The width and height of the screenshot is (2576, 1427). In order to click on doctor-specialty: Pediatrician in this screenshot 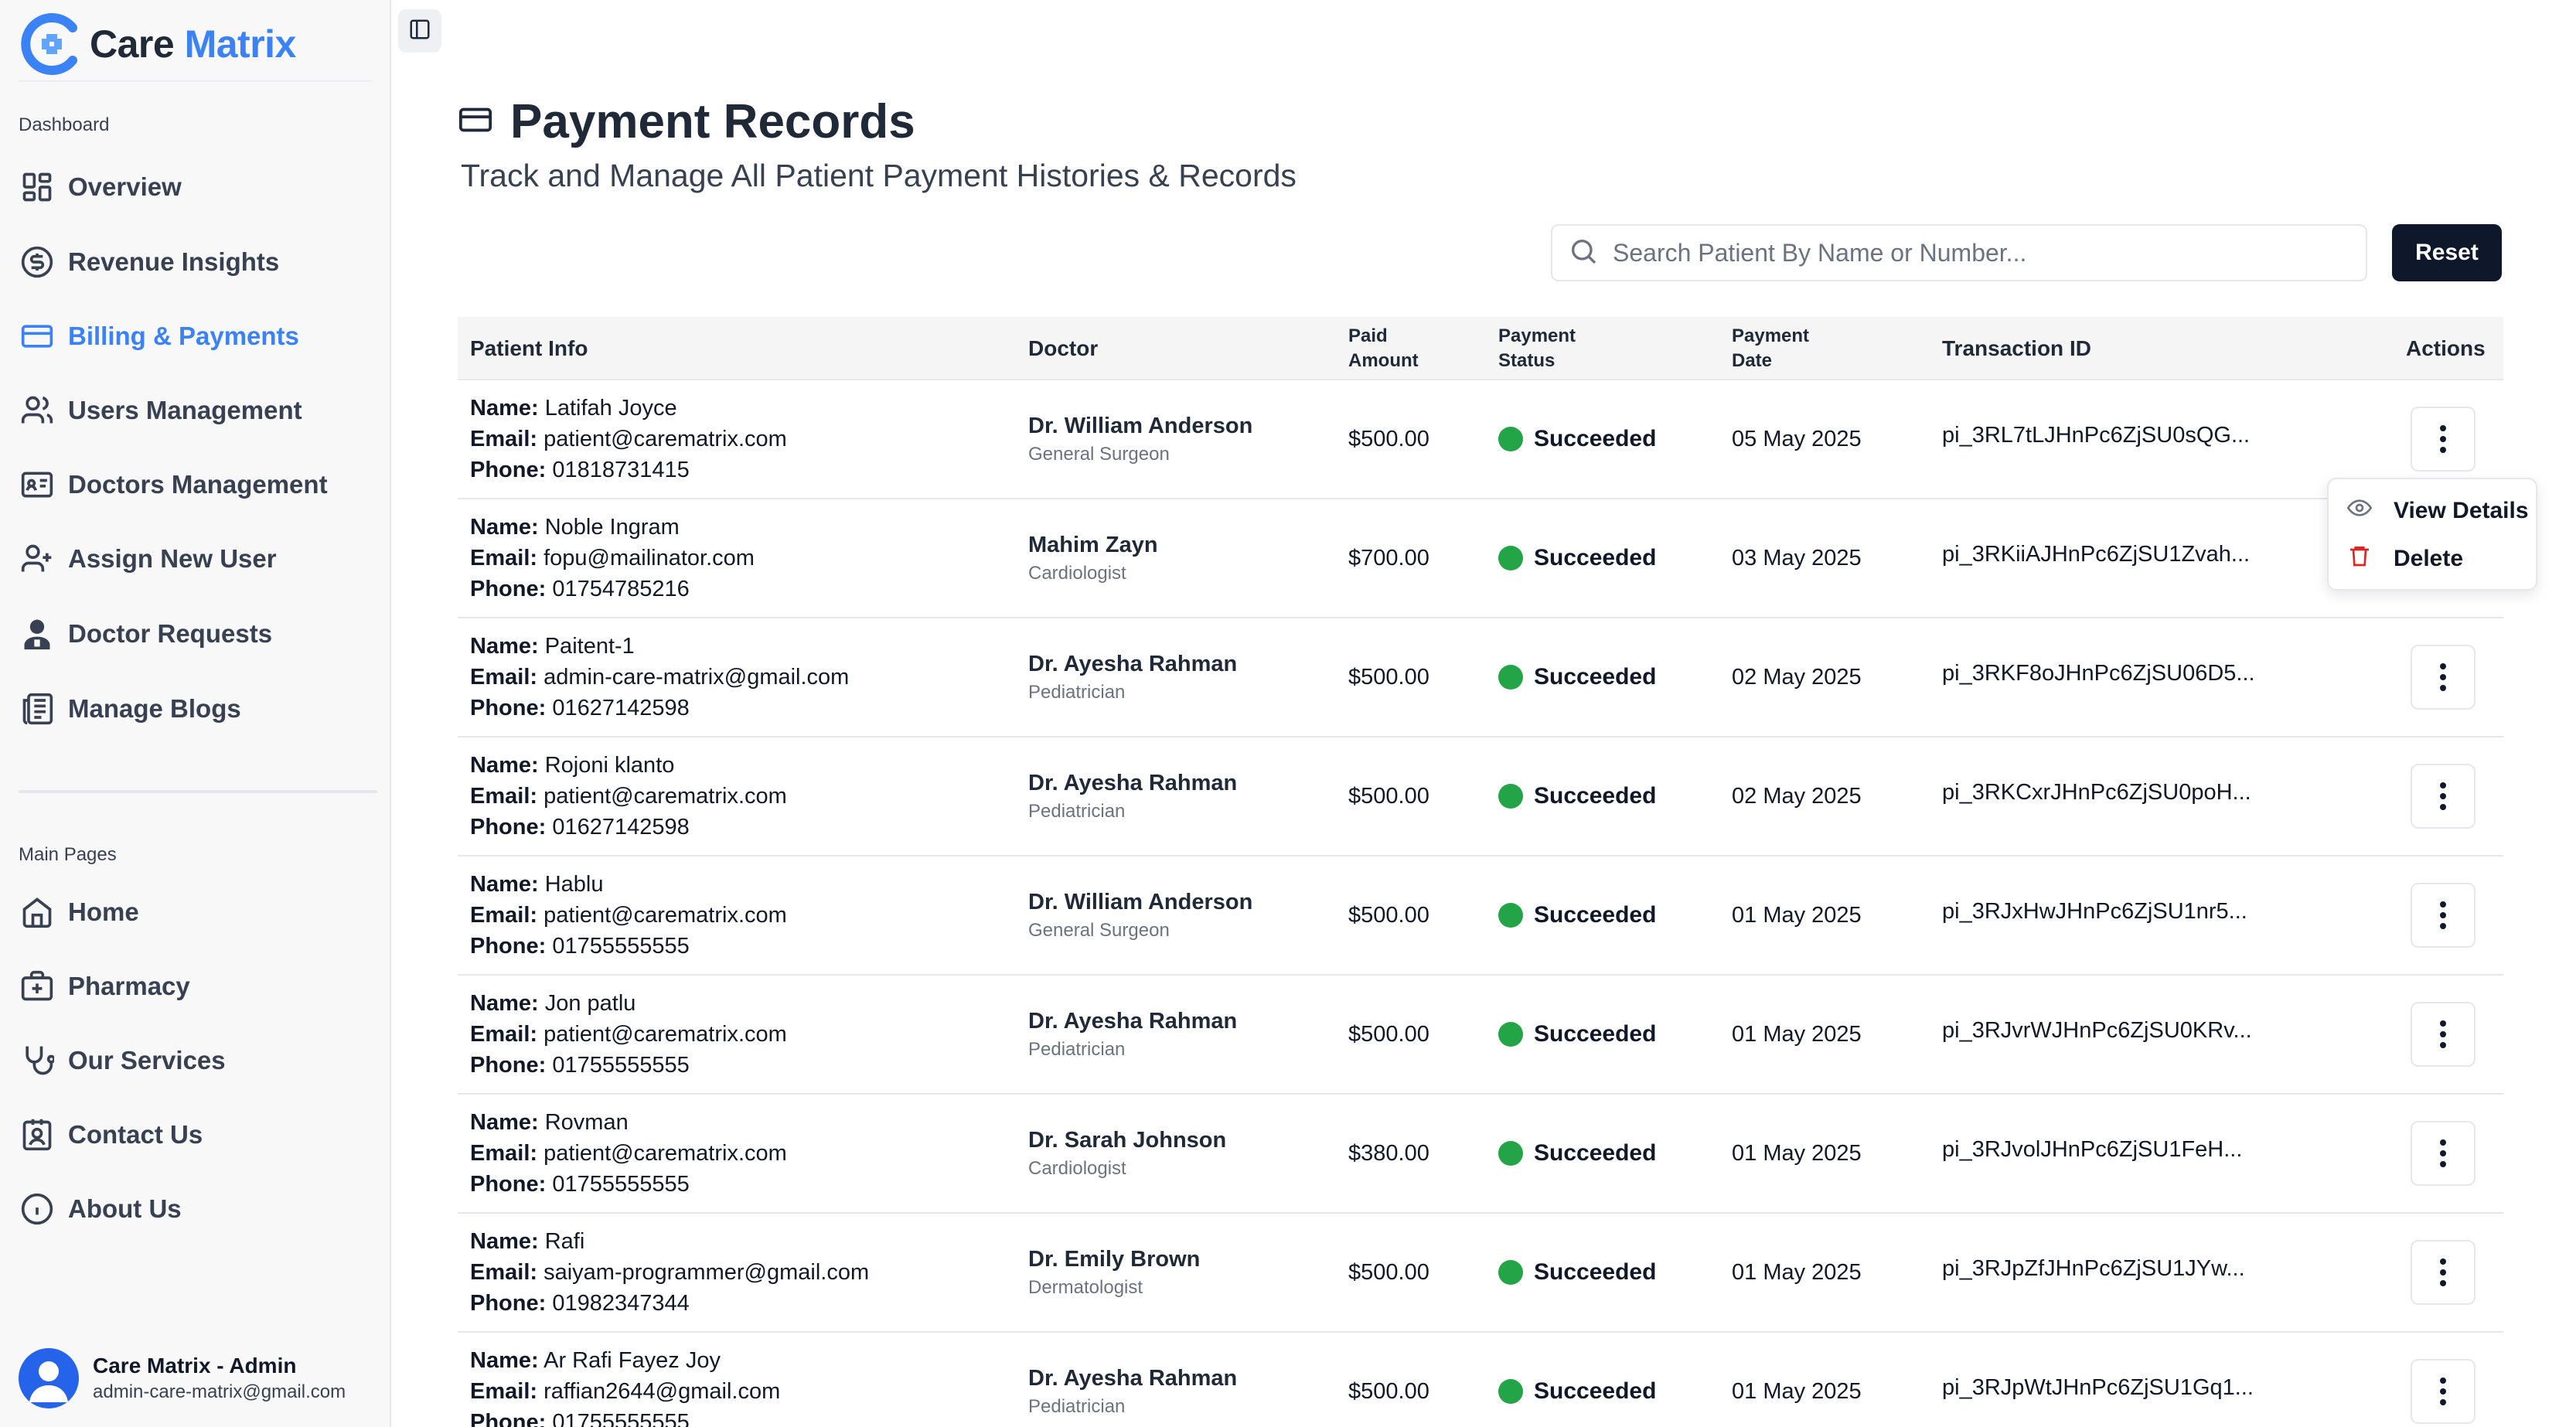, I will do `click(1077, 1049)`.